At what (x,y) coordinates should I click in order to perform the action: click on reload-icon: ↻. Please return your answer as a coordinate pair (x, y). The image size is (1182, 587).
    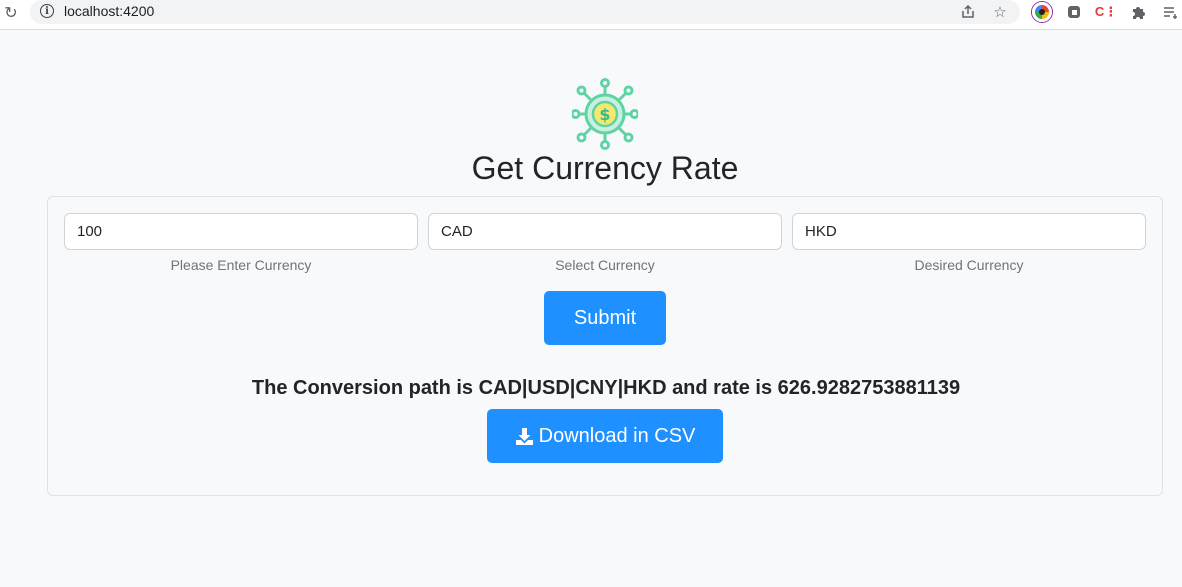
    Looking at the image, I should click on (11, 13).